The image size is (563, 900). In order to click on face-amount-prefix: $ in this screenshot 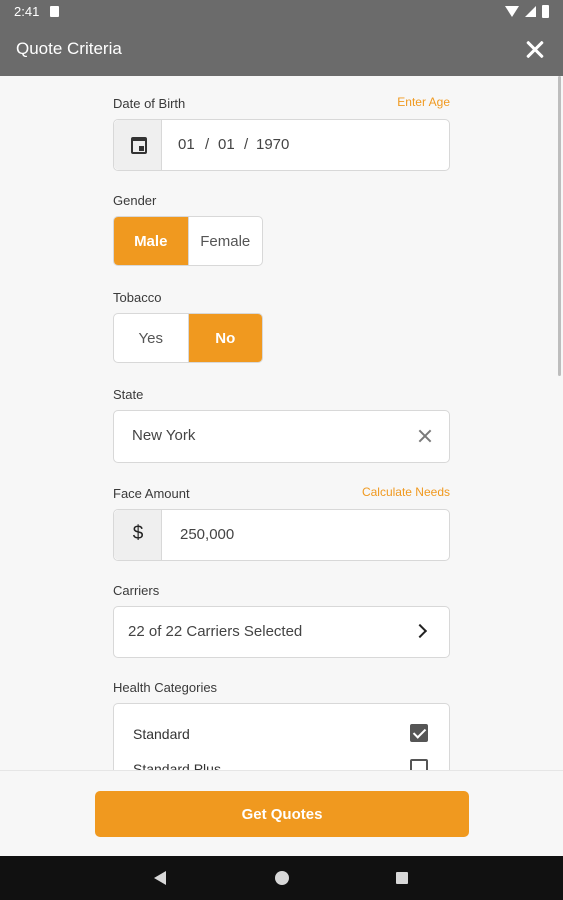, I will do `click(138, 535)`.